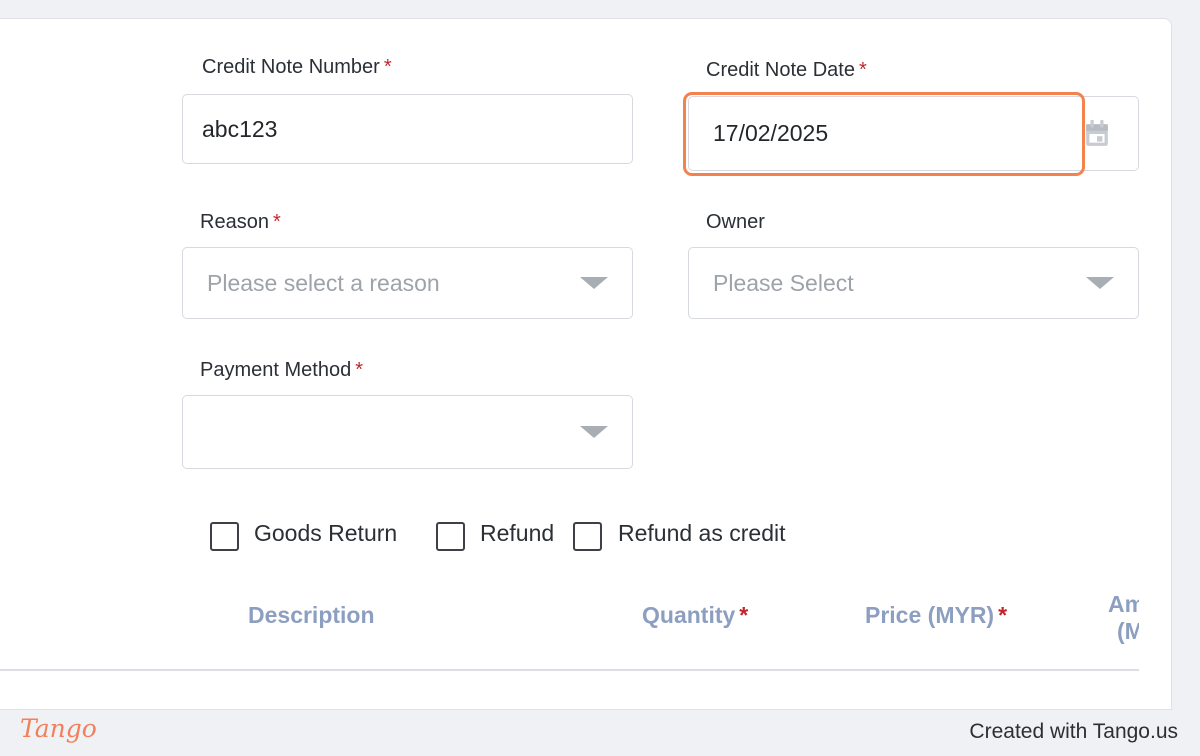 The width and height of the screenshot is (1200, 756). I want to click on credit-note-date-input: 17/02/2025, so click(913, 133).